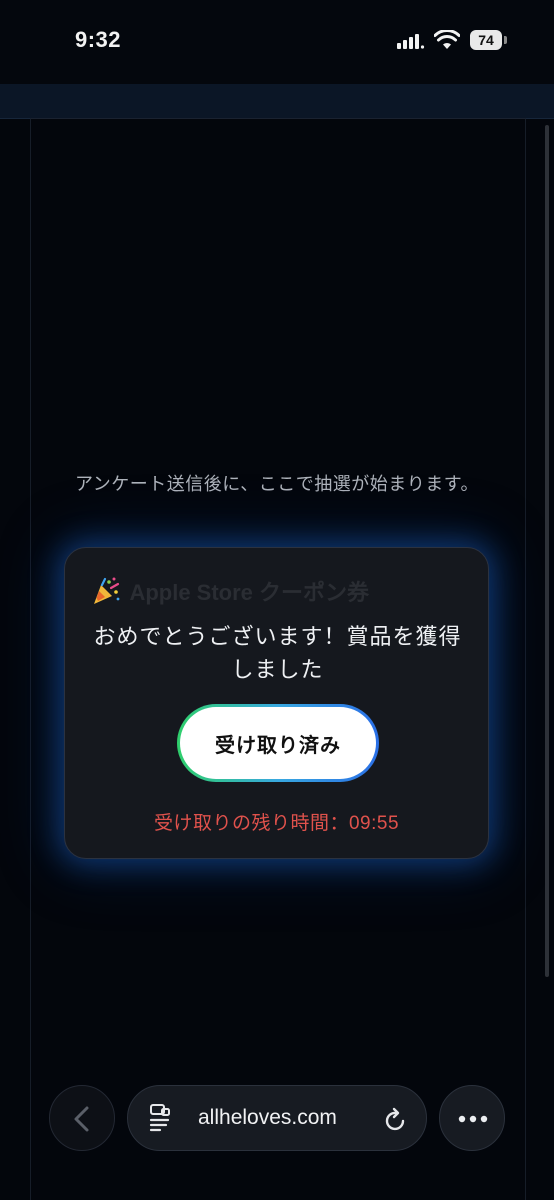  I want to click on ellipsis-icon, so click(473, 1119).